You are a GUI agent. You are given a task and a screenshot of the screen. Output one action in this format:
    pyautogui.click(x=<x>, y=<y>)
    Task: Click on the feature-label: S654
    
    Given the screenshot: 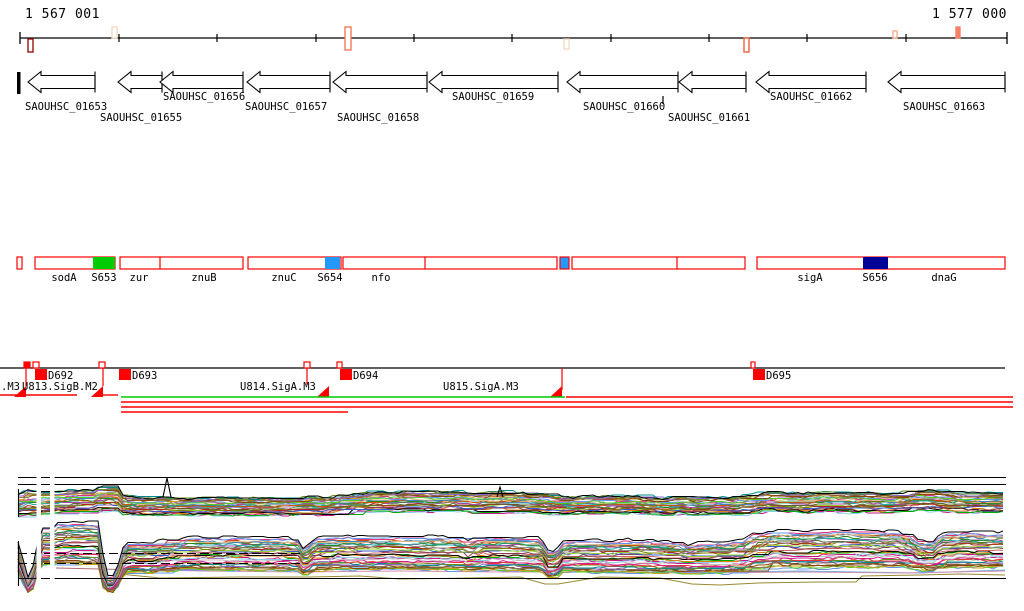 What is the action you would take?
    pyautogui.click(x=329, y=278)
    